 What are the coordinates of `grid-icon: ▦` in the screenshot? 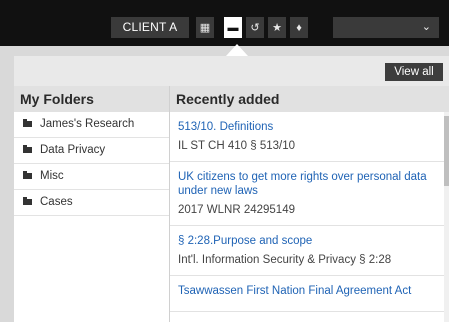 It's located at (205, 28).